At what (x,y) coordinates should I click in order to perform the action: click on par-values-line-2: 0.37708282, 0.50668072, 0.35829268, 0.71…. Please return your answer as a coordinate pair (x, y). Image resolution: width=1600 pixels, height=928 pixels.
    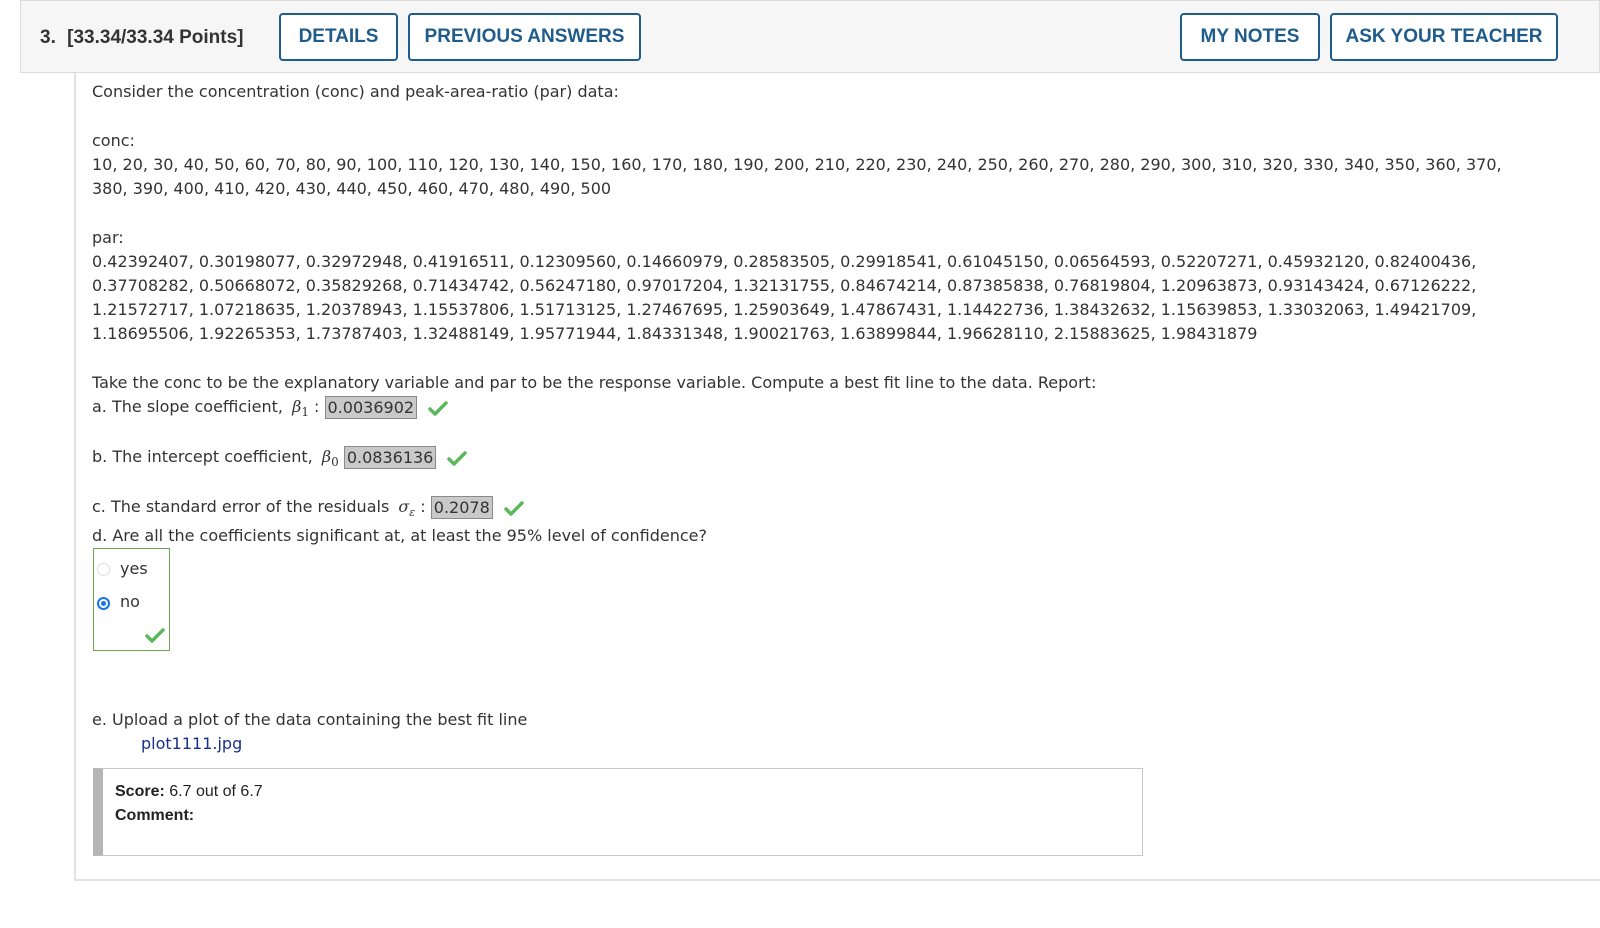
    Looking at the image, I should click on (784, 285).